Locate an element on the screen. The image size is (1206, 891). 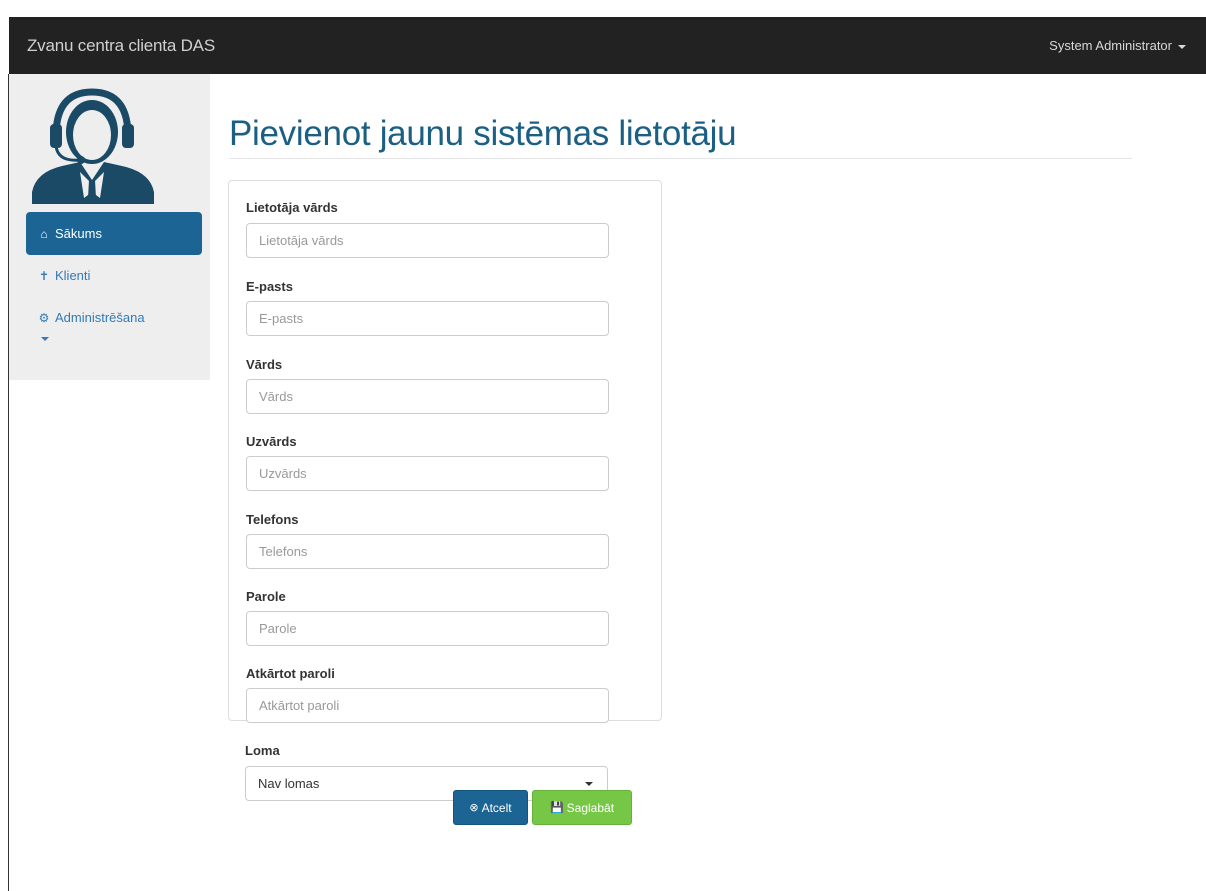
sidebar: ⌂ Sākums ✝ Klienti ⚙ Administrēšana is located at coordinates (109, 227).